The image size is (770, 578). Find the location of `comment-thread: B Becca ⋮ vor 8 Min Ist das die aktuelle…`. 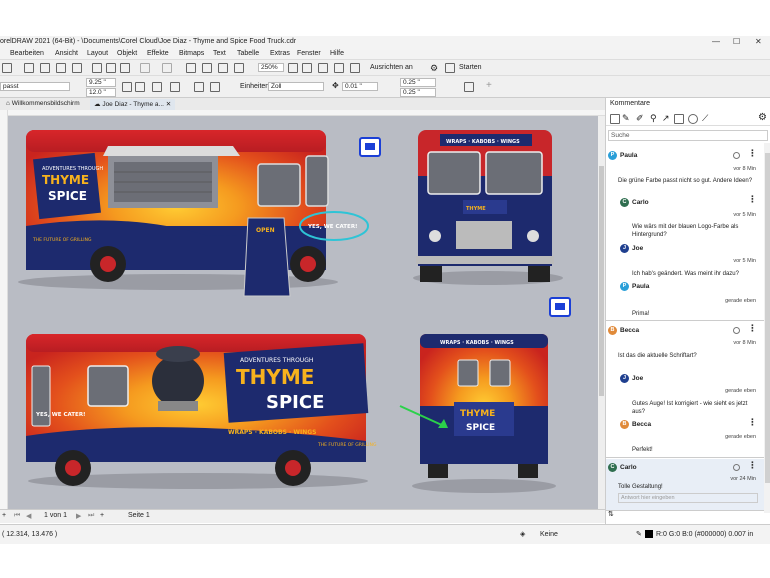

comment-thread: B Becca ⋮ vor 8 Min Ist das die aktuelle… is located at coordinates (685, 390).